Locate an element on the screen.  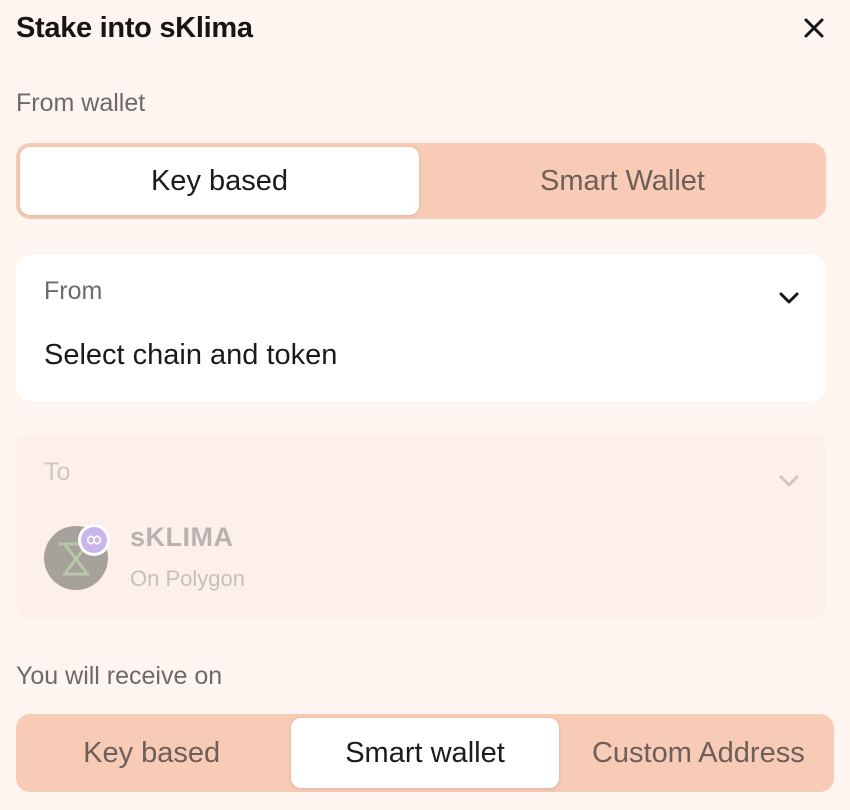
token-name: sKLIMA is located at coordinates (182, 537).